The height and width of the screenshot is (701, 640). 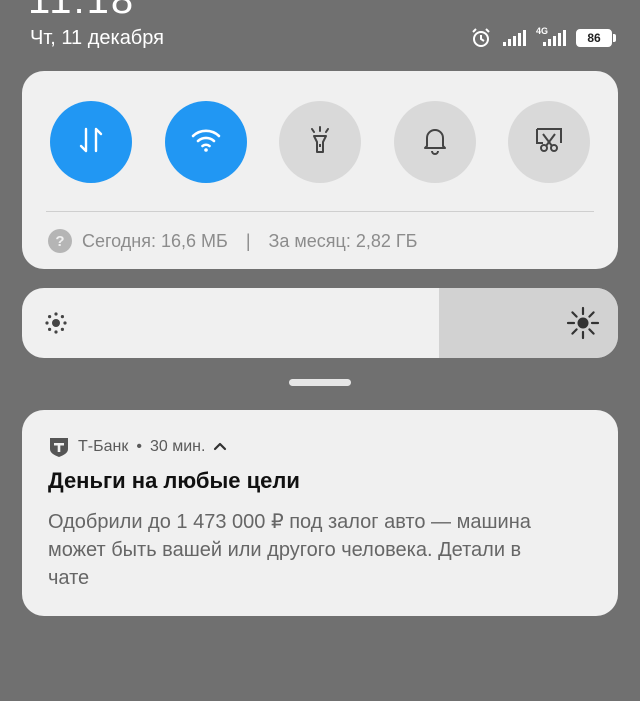 I want to click on mobile-data-toggle, so click(x=91, y=142).